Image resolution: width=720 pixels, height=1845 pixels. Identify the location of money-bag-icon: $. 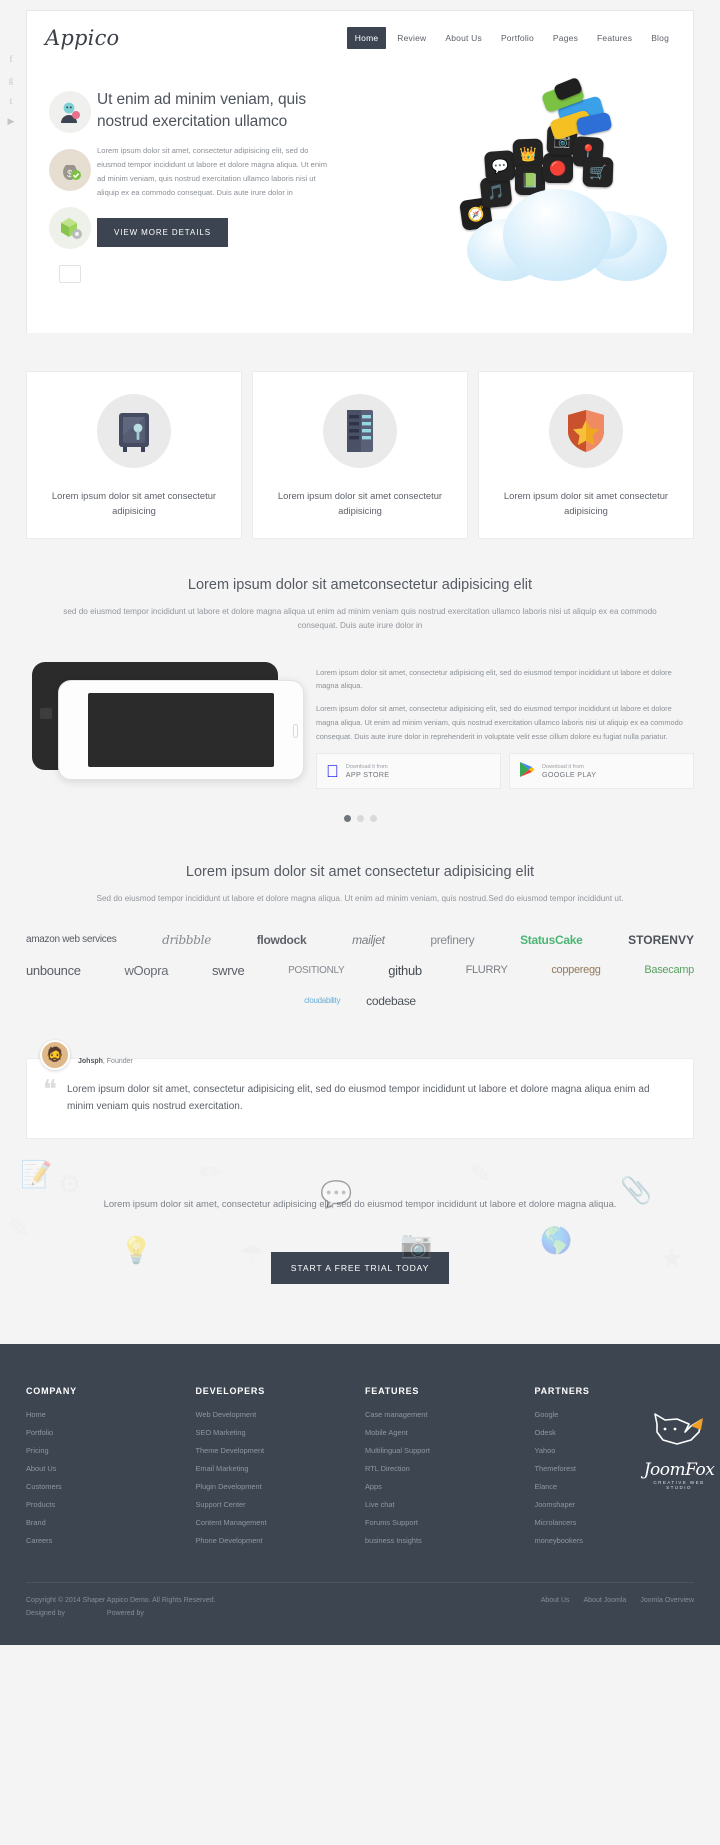
(70, 170).